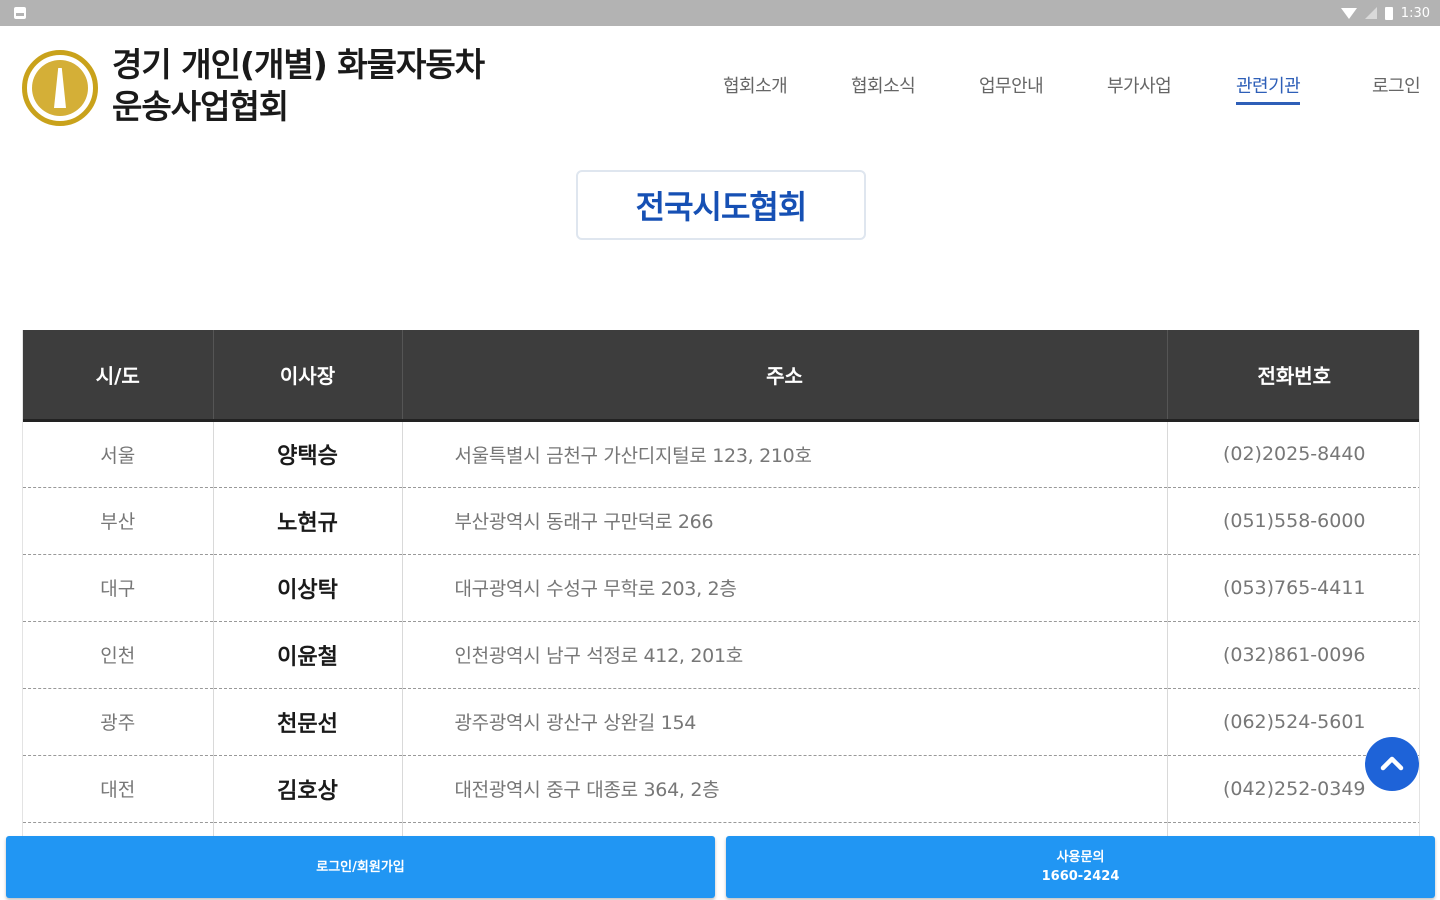 The height and width of the screenshot is (900, 1440). Describe the element at coordinates (118, 655) in the screenshot. I see `cell-city: 인천` at that location.